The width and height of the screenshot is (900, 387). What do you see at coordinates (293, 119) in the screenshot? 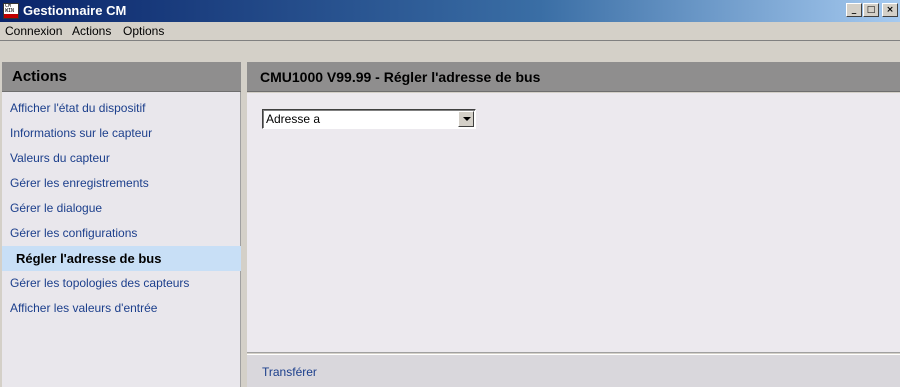
I see `bus-address-select-value: Adresse a` at bounding box center [293, 119].